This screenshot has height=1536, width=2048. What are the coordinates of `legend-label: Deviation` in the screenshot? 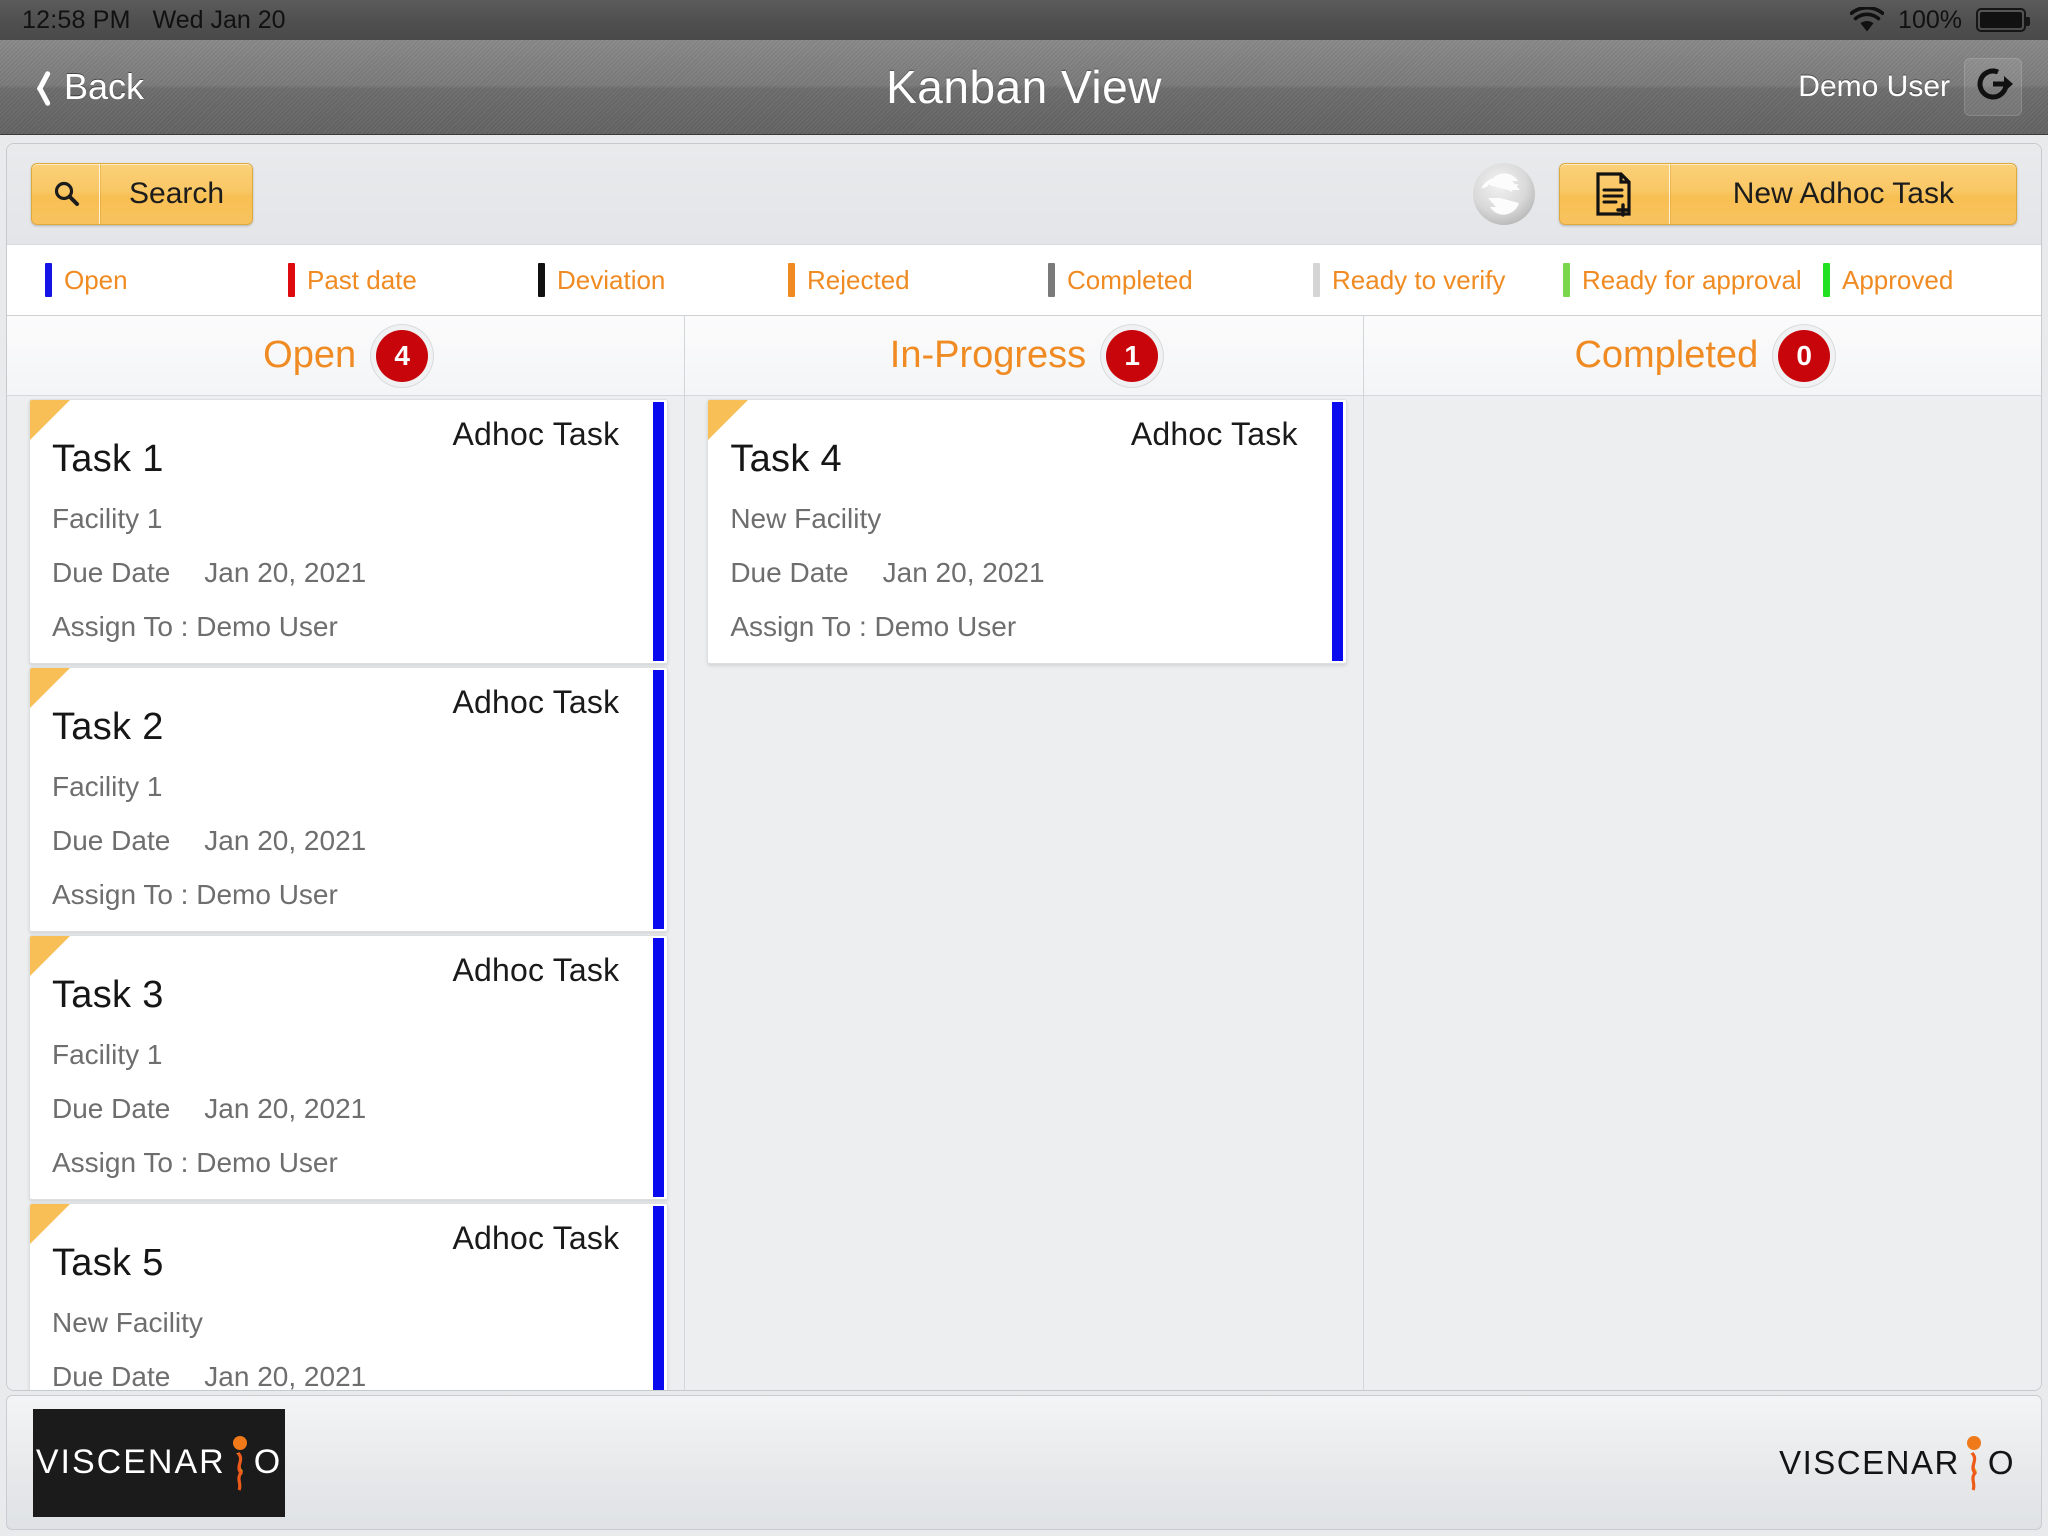 It's located at (611, 279).